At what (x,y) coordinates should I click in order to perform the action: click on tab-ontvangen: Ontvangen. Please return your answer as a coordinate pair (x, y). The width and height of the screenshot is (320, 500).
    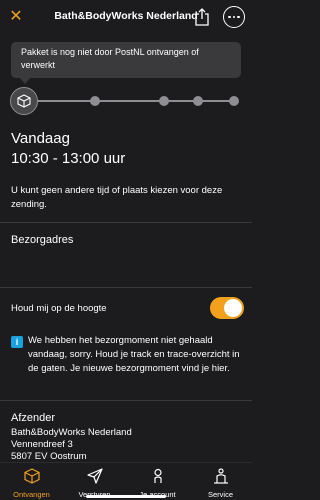
    Looking at the image, I should click on (31, 481).